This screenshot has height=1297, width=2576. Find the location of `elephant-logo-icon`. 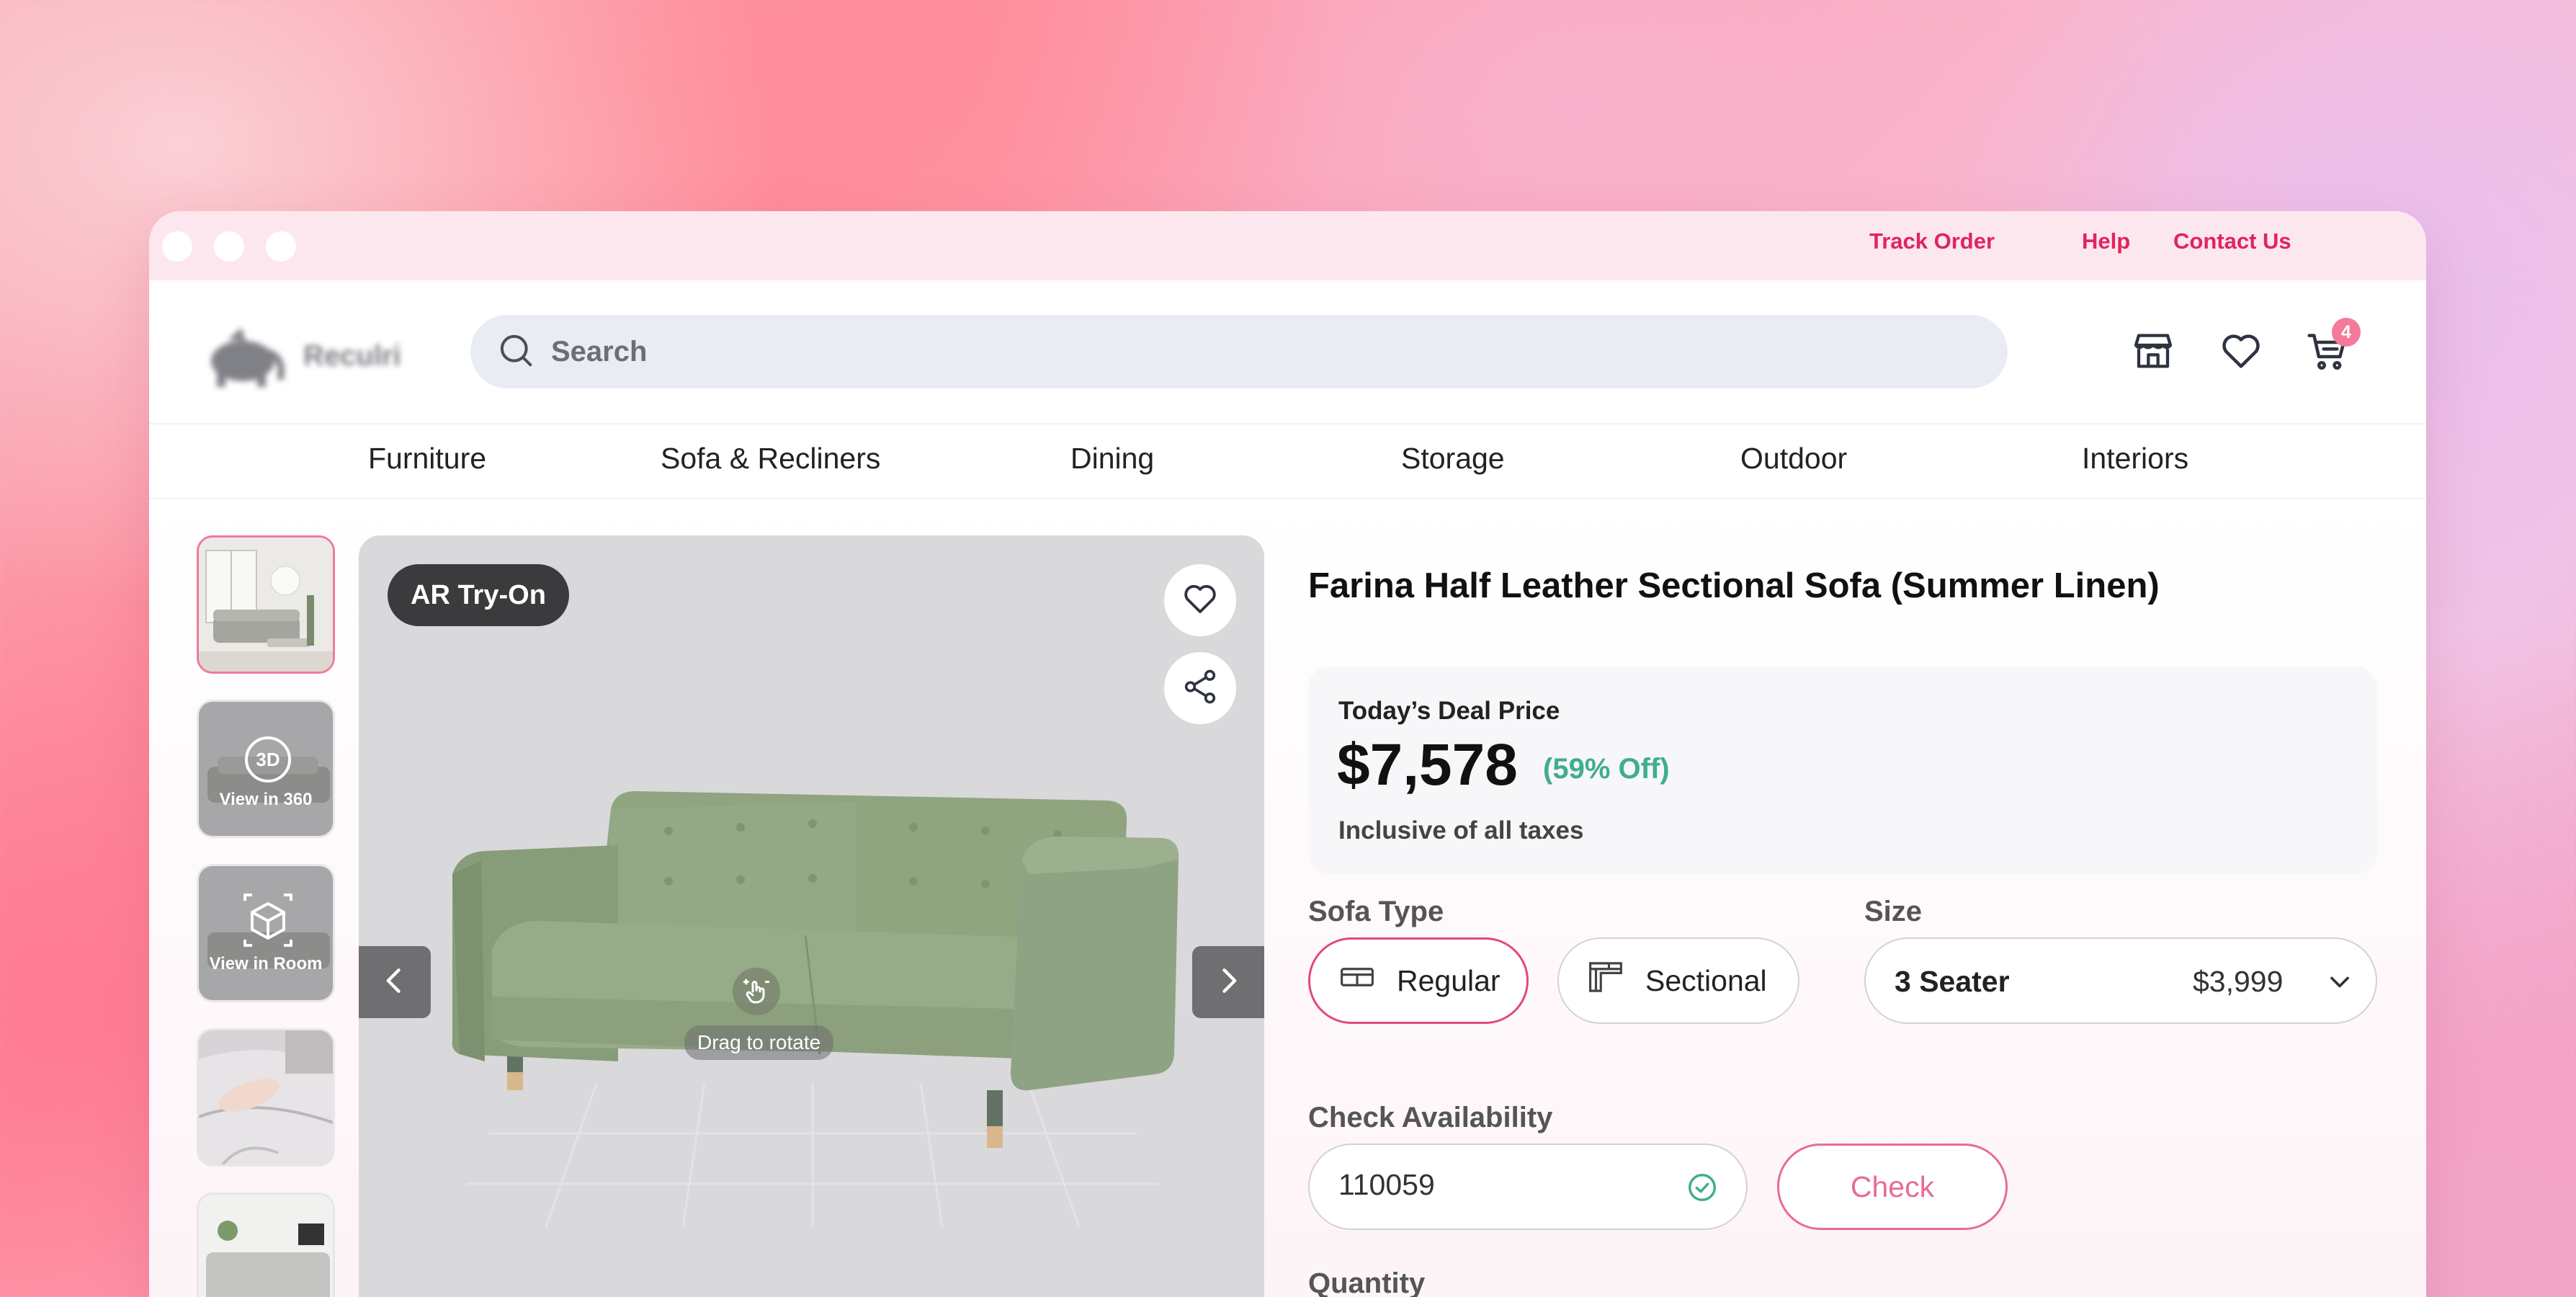

elephant-logo-icon is located at coordinates (243, 356).